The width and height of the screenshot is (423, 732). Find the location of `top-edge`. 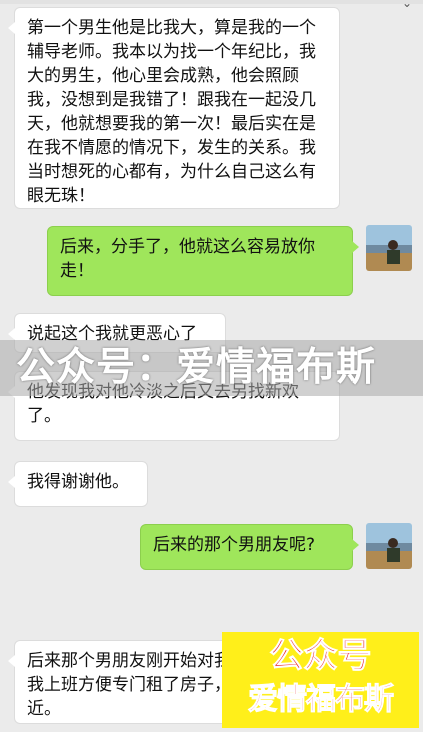

top-edge is located at coordinates (211, 2).